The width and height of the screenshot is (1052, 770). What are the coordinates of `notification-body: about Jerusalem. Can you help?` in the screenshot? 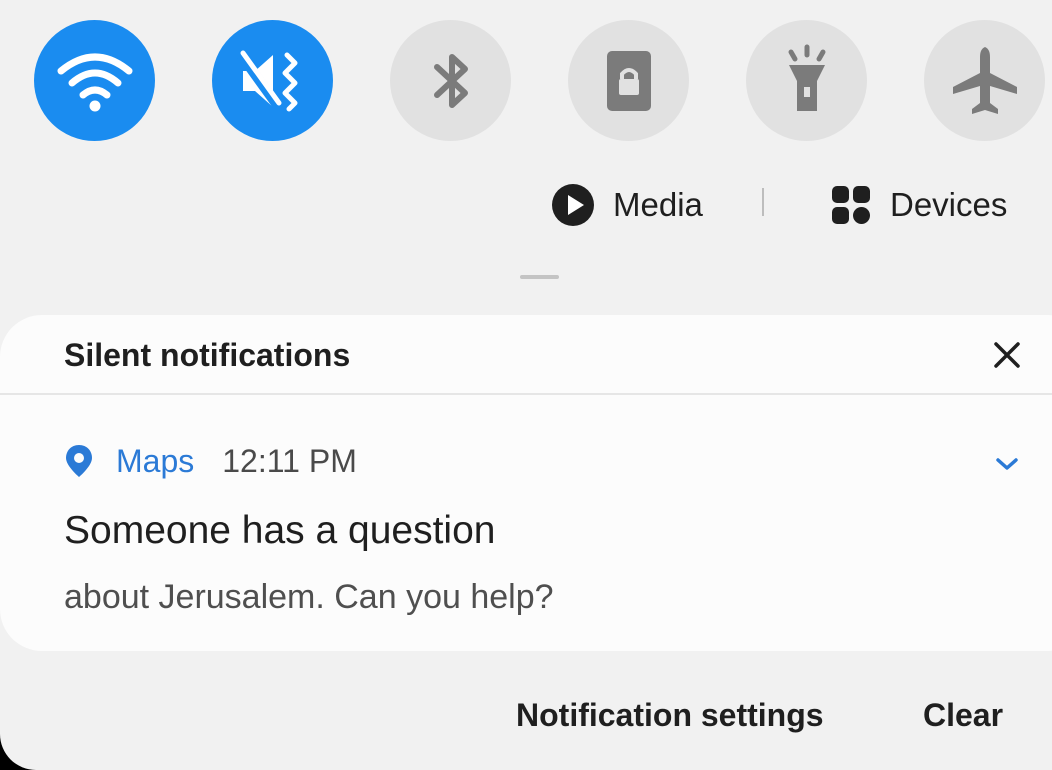 It's located at (309, 597).